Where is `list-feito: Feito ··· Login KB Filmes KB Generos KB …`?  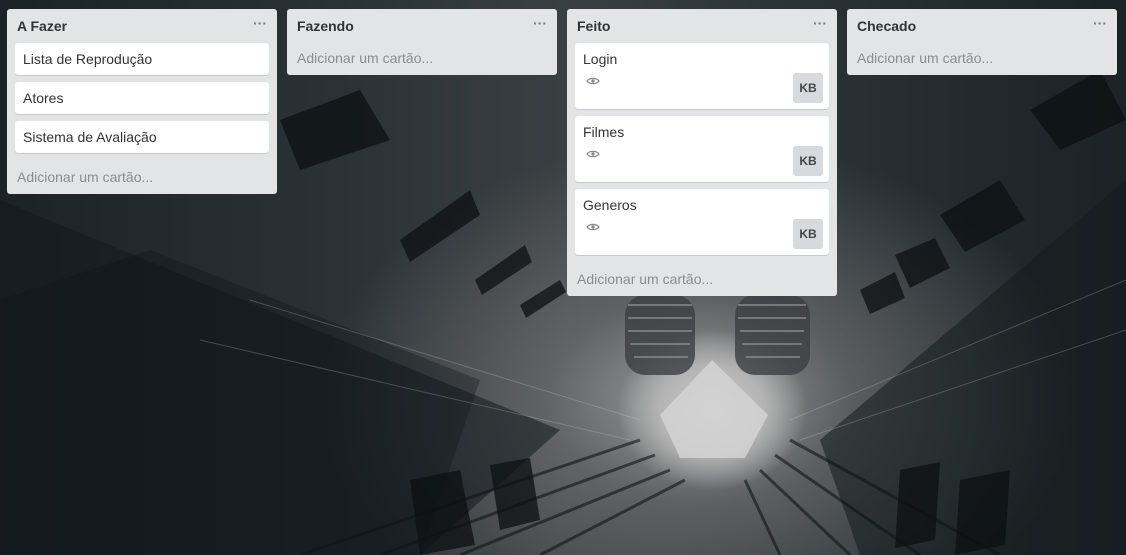
list-feito: Feito ··· Login KB Filmes KB Generos KB … is located at coordinates (702, 152).